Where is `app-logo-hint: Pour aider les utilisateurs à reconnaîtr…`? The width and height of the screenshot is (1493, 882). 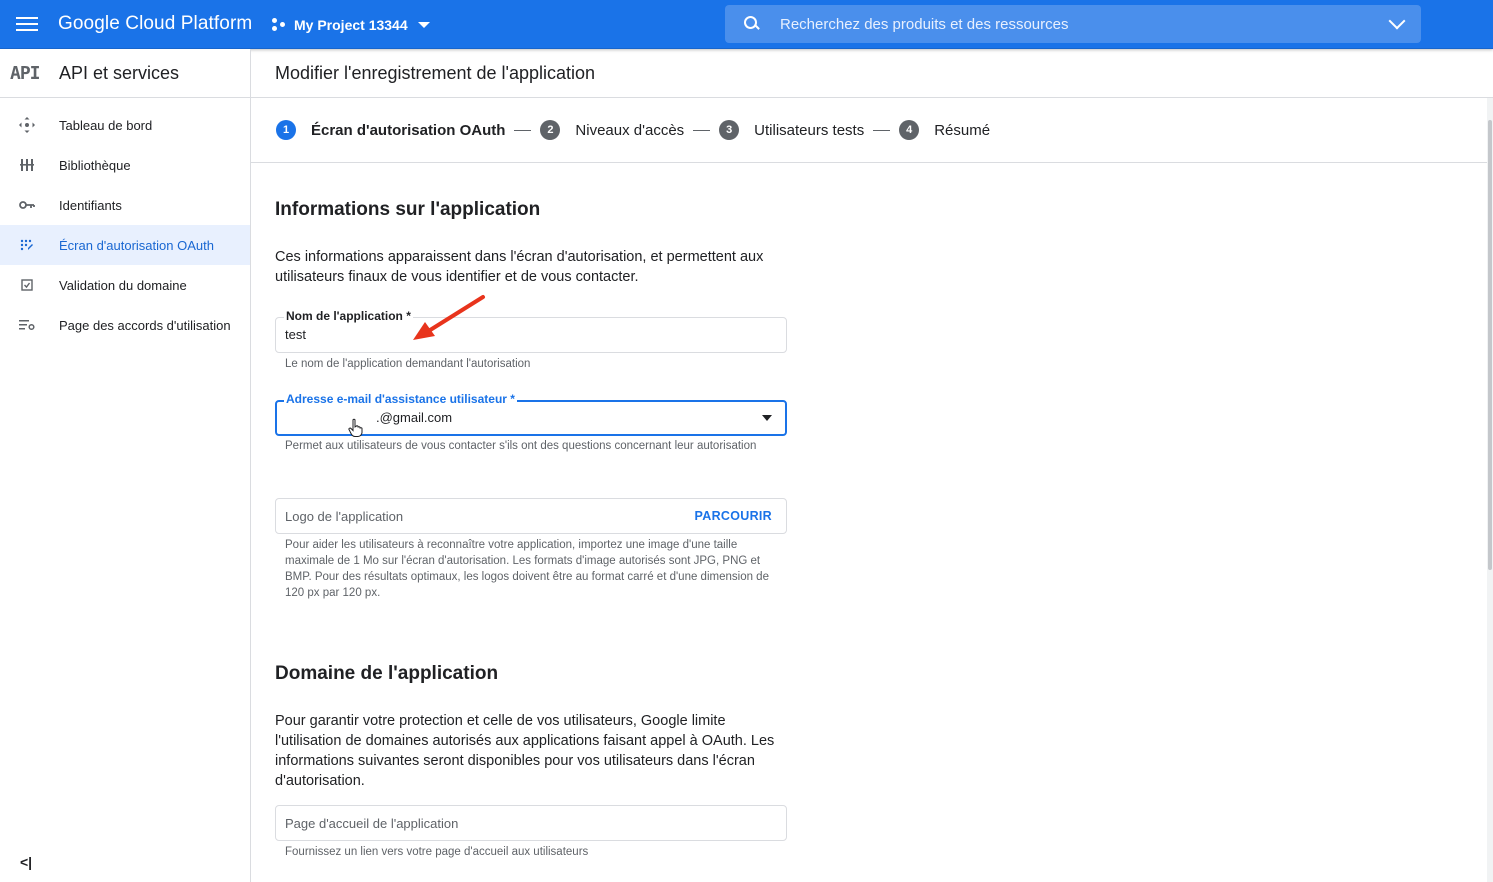 app-logo-hint: Pour aider les utilisateurs à reconnaîtr… is located at coordinates (527, 569).